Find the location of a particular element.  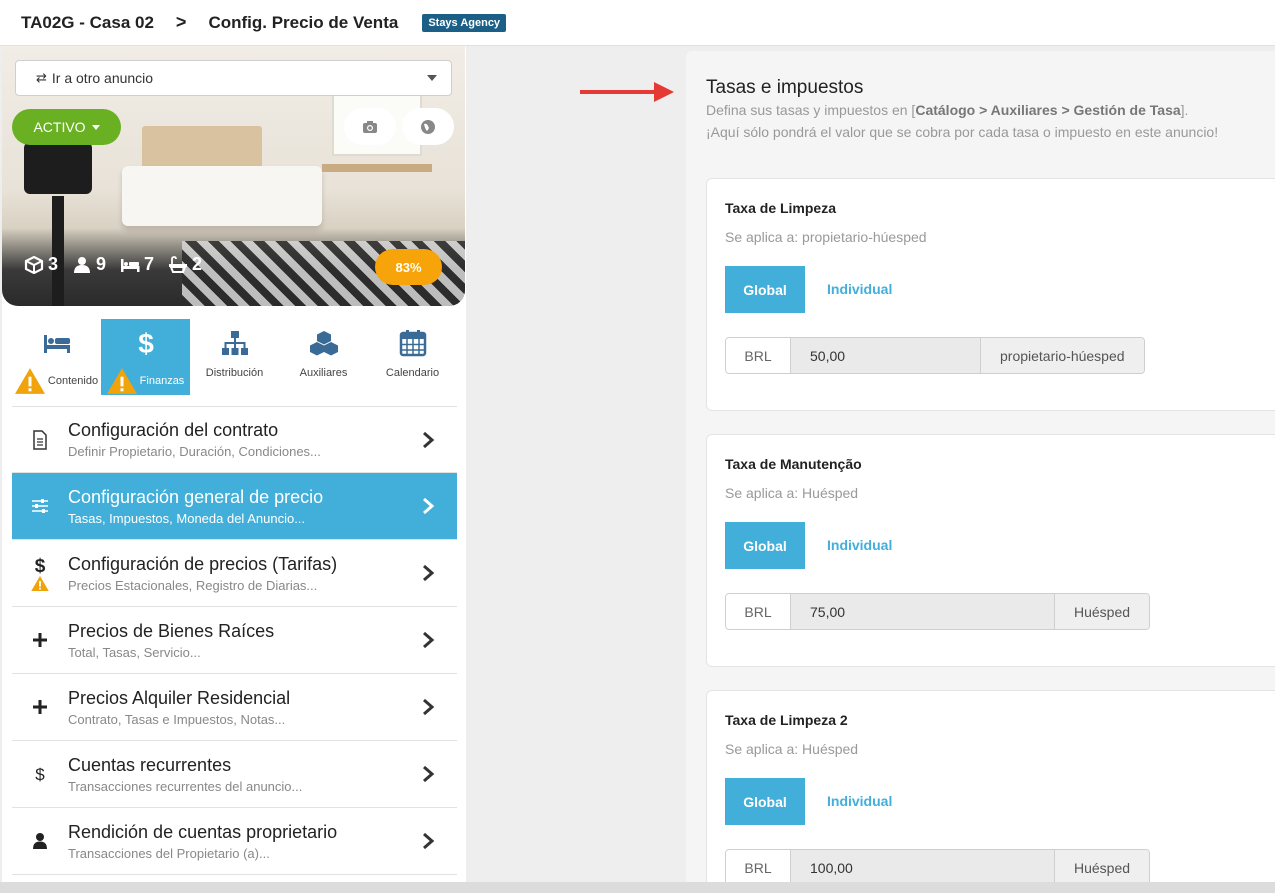

tab-finanzas: $ Finanzas is located at coordinates (145, 357).